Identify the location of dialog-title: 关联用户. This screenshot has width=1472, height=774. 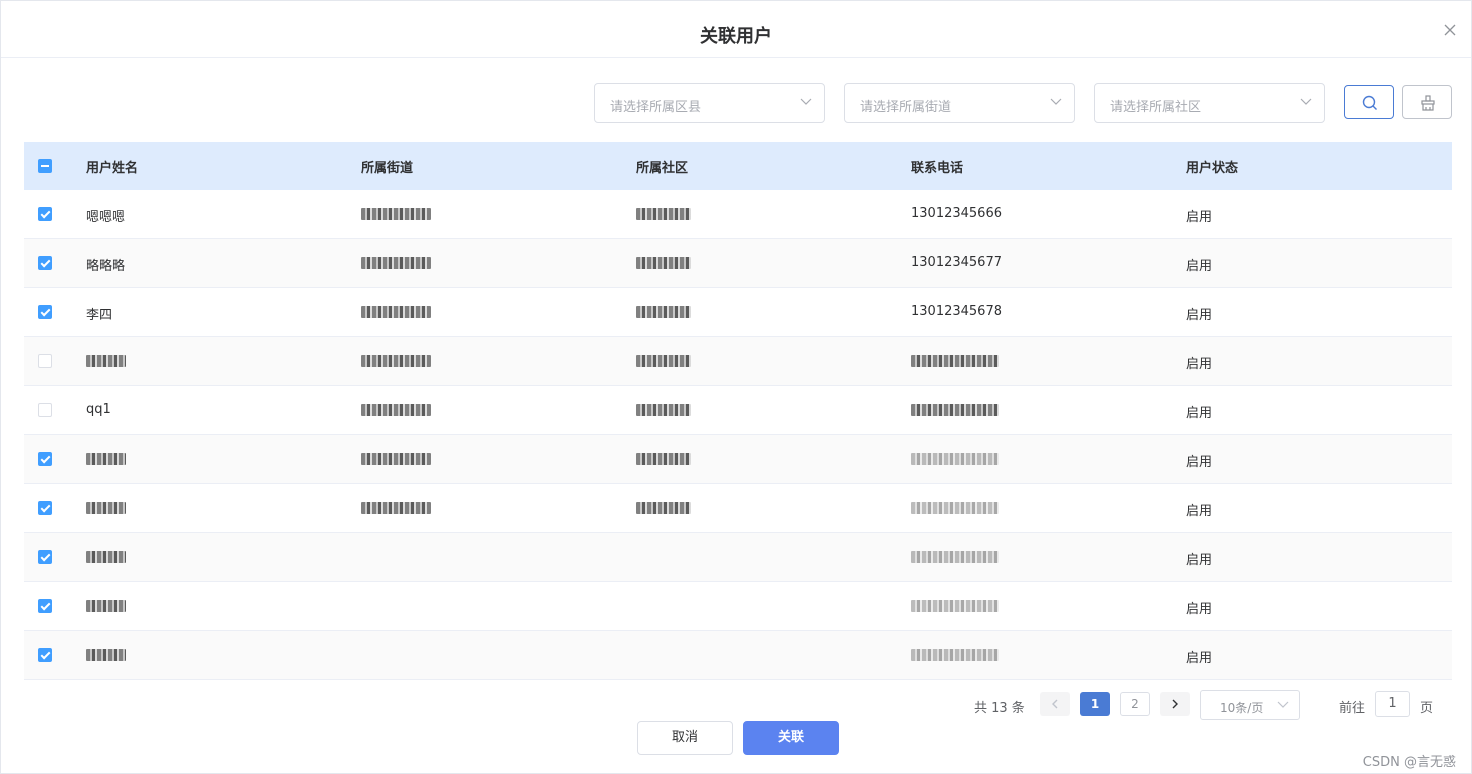
(736, 36).